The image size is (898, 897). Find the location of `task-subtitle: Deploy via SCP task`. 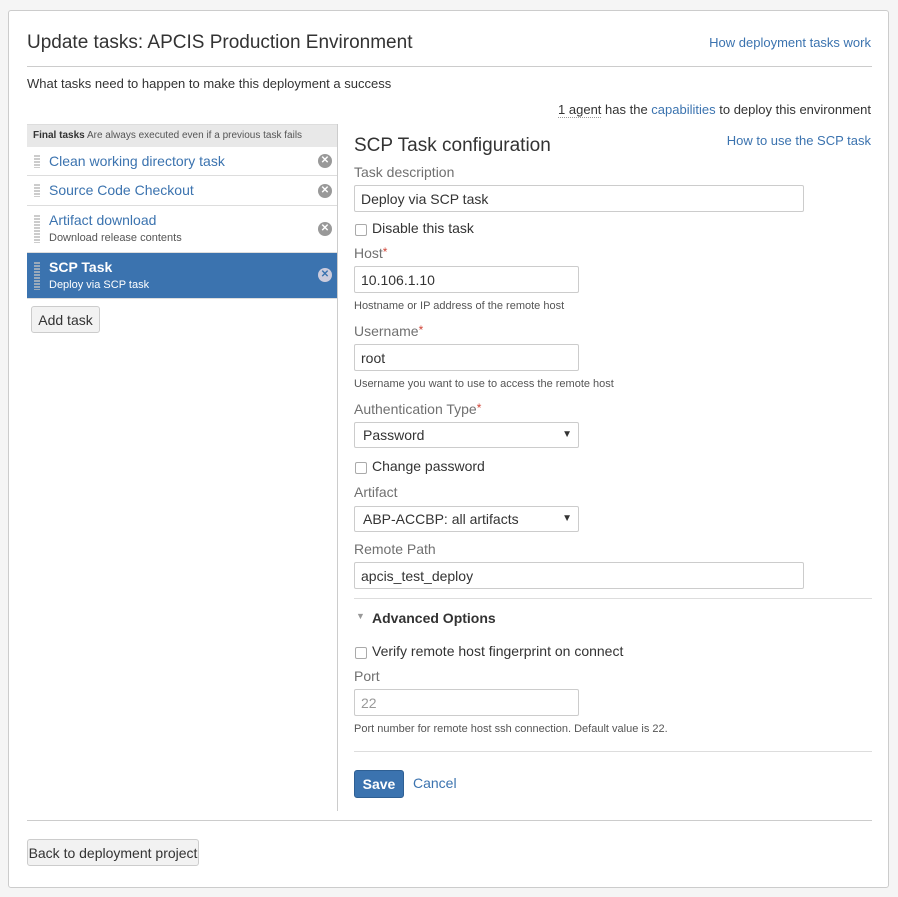

task-subtitle: Deploy via SCP task is located at coordinates (99, 285).